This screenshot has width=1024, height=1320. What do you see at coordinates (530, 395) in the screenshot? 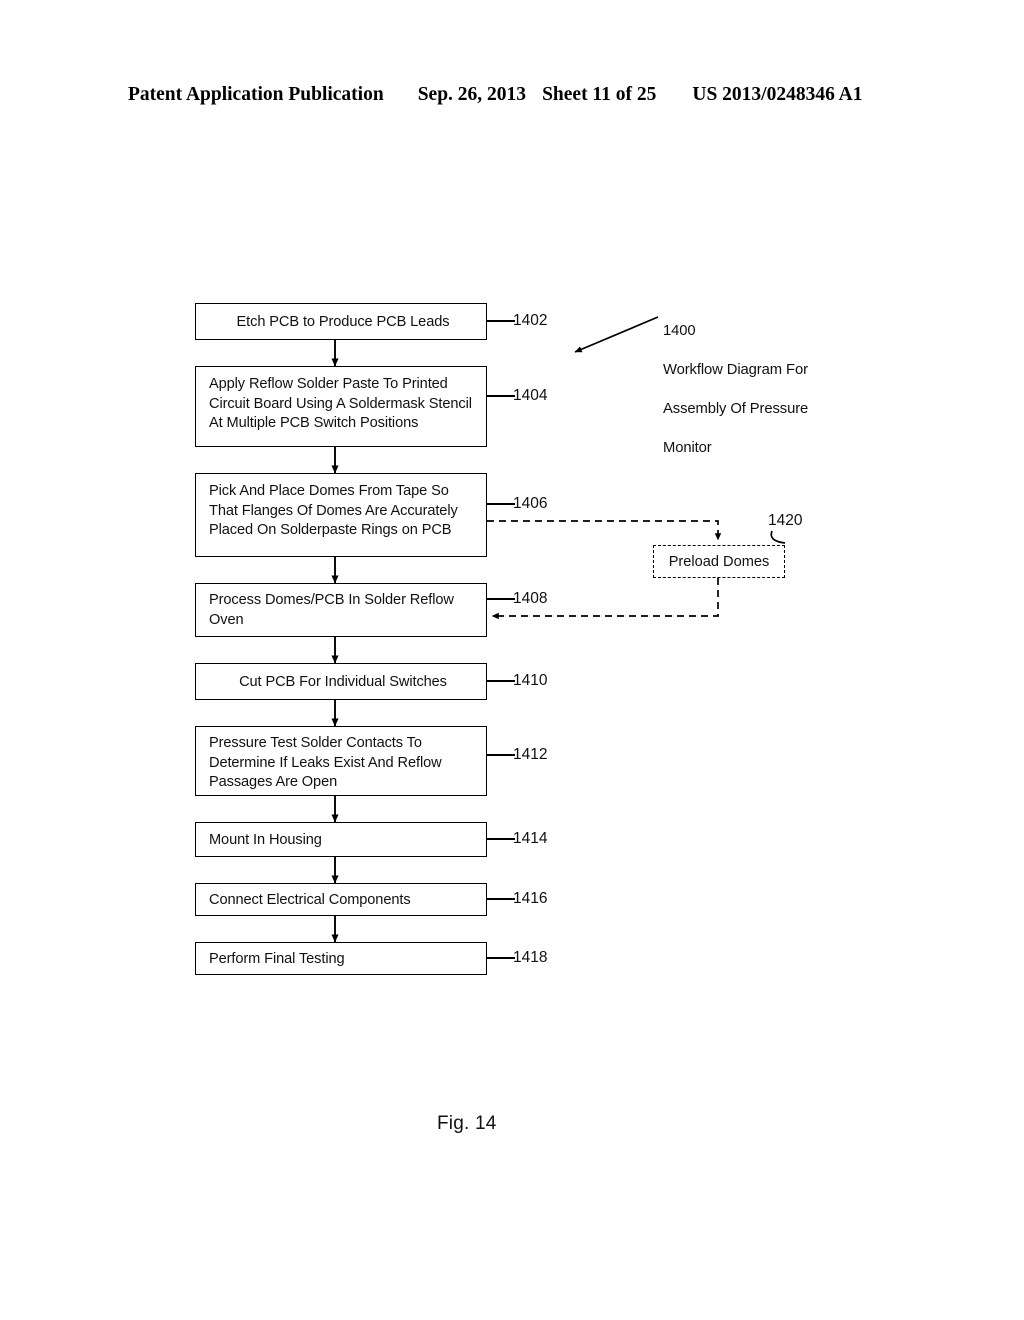
I see `refnum-1404: 1404` at bounding box center [530, 395].